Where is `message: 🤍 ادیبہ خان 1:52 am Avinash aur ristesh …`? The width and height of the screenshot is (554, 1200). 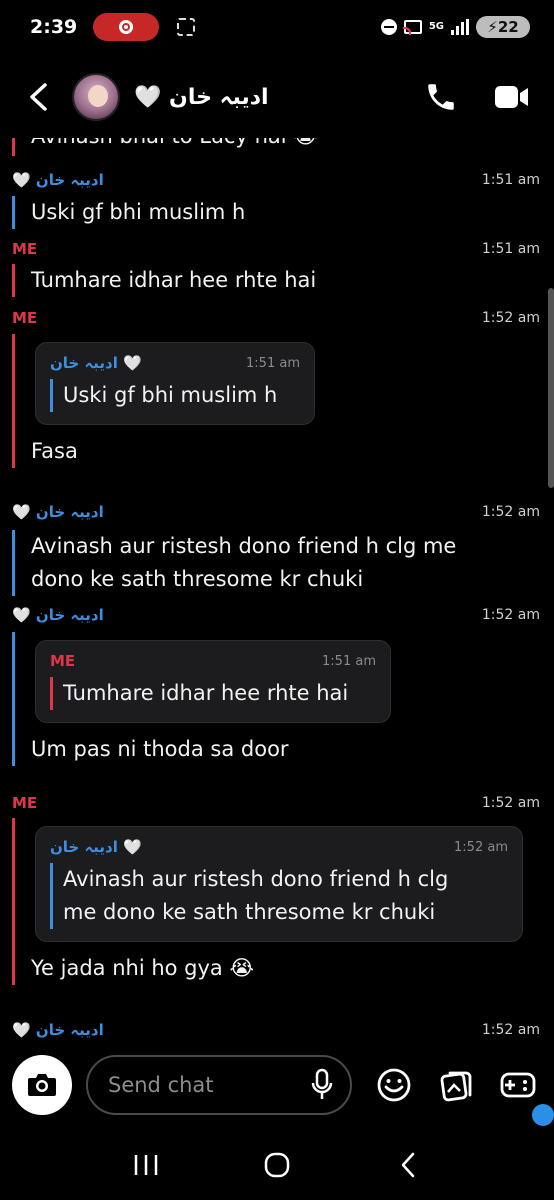 message: 🤍 ادیبہ خان 1:52 am Avinash aur ristesh … is located at coordinates (273, 901).